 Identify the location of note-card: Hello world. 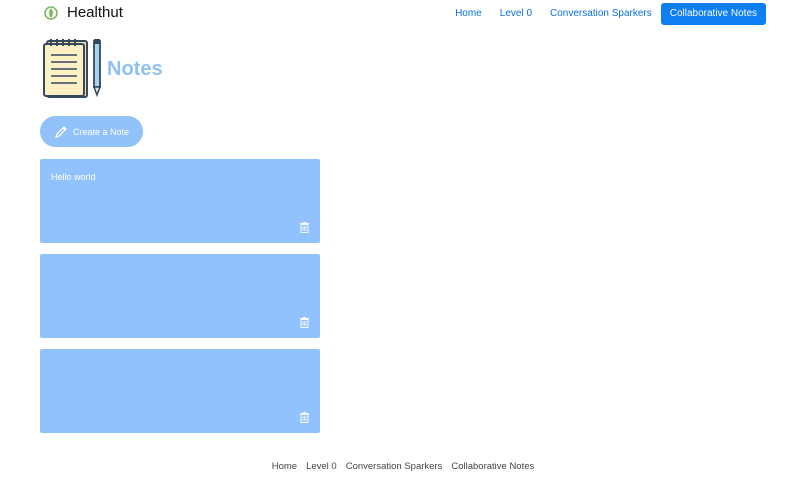
(180, 201).